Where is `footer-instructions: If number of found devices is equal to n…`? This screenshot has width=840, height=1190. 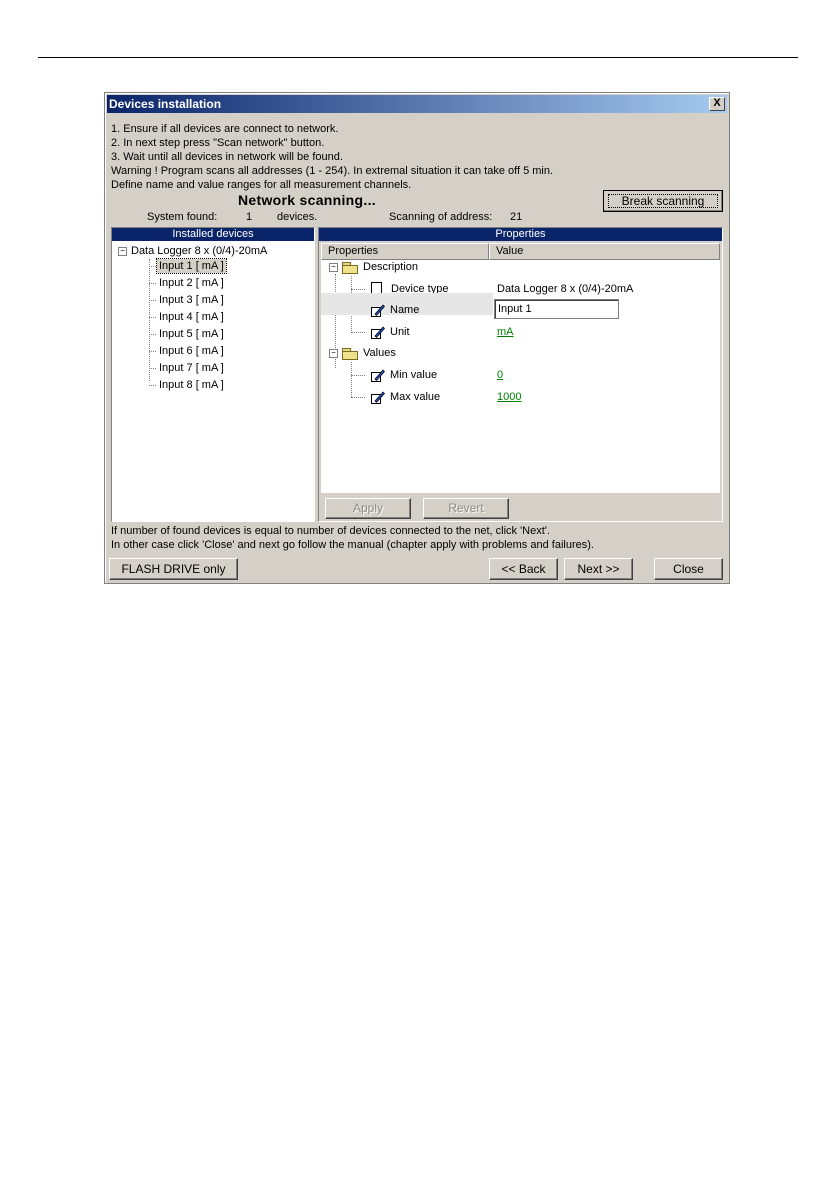 footer-instructions: If number of found devices is equal to n… is located at coordinates (352, 538).